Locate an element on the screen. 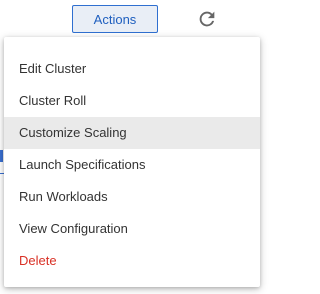 The width and height of the screenshot is (320, 294). menu-item-launch-specifications: Launch Specifications is located at coordinates (132, 165).